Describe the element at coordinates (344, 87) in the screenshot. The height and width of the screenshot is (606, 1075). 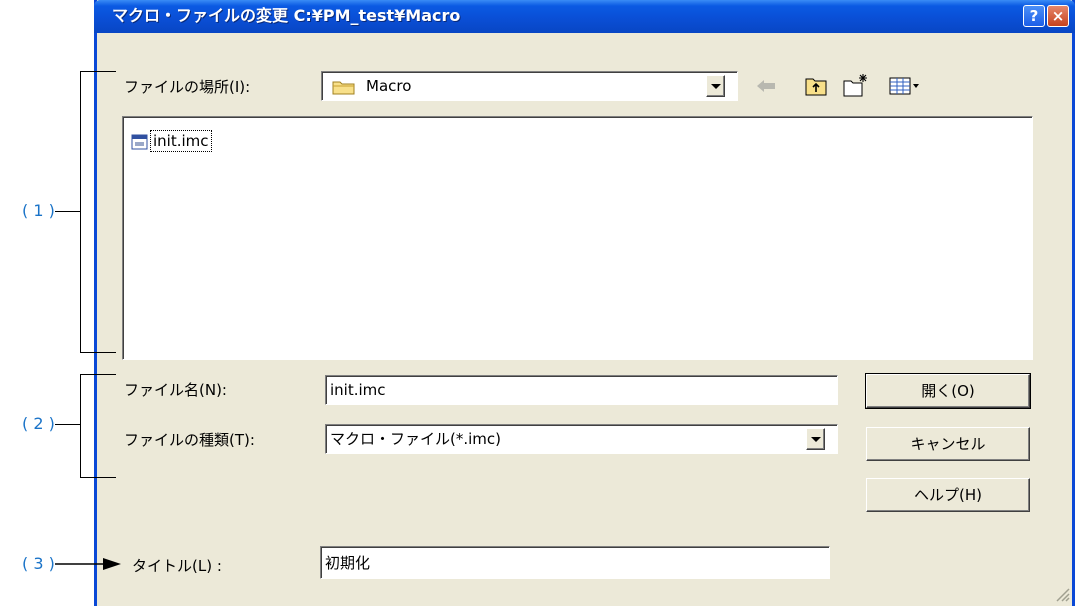
I see `folder-icon` at that location.